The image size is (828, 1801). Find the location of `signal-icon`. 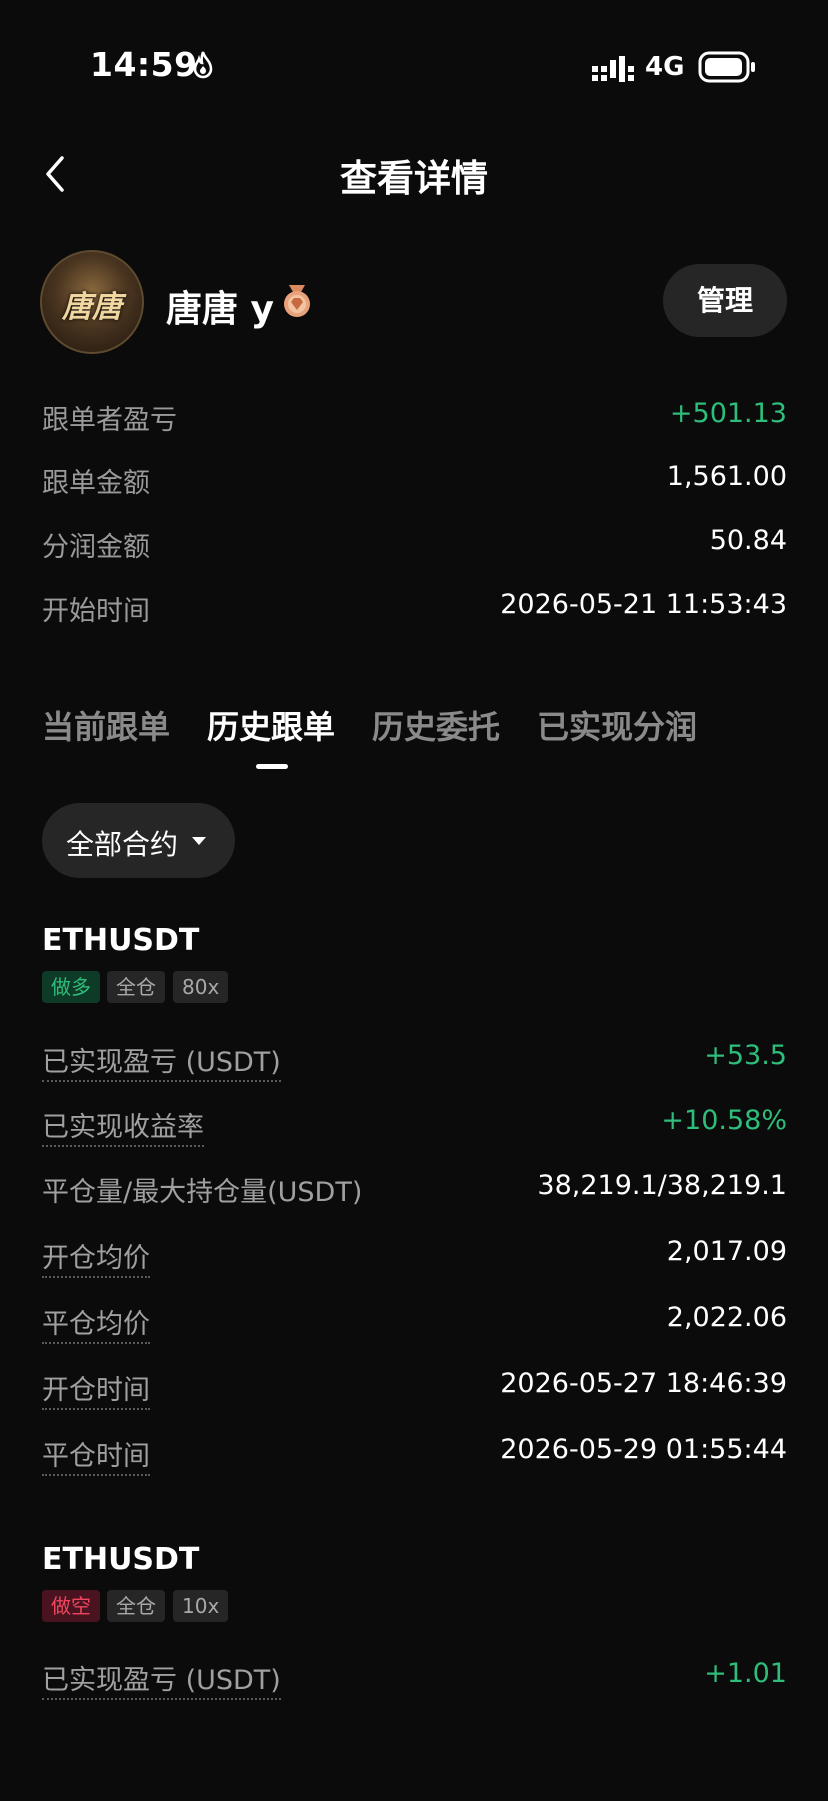

signal-icon is located at coordinates (613, 69).